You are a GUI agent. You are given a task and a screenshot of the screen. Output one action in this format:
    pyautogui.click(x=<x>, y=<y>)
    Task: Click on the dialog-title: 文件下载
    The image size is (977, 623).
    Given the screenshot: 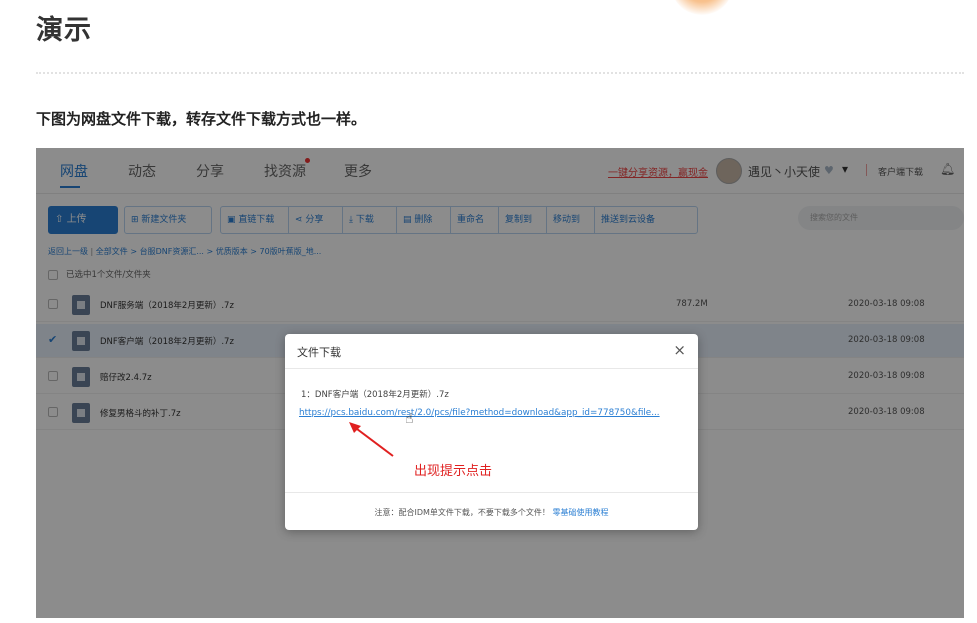 What is the action you would take?
    pyautogui.click(x=319, y=352)
    